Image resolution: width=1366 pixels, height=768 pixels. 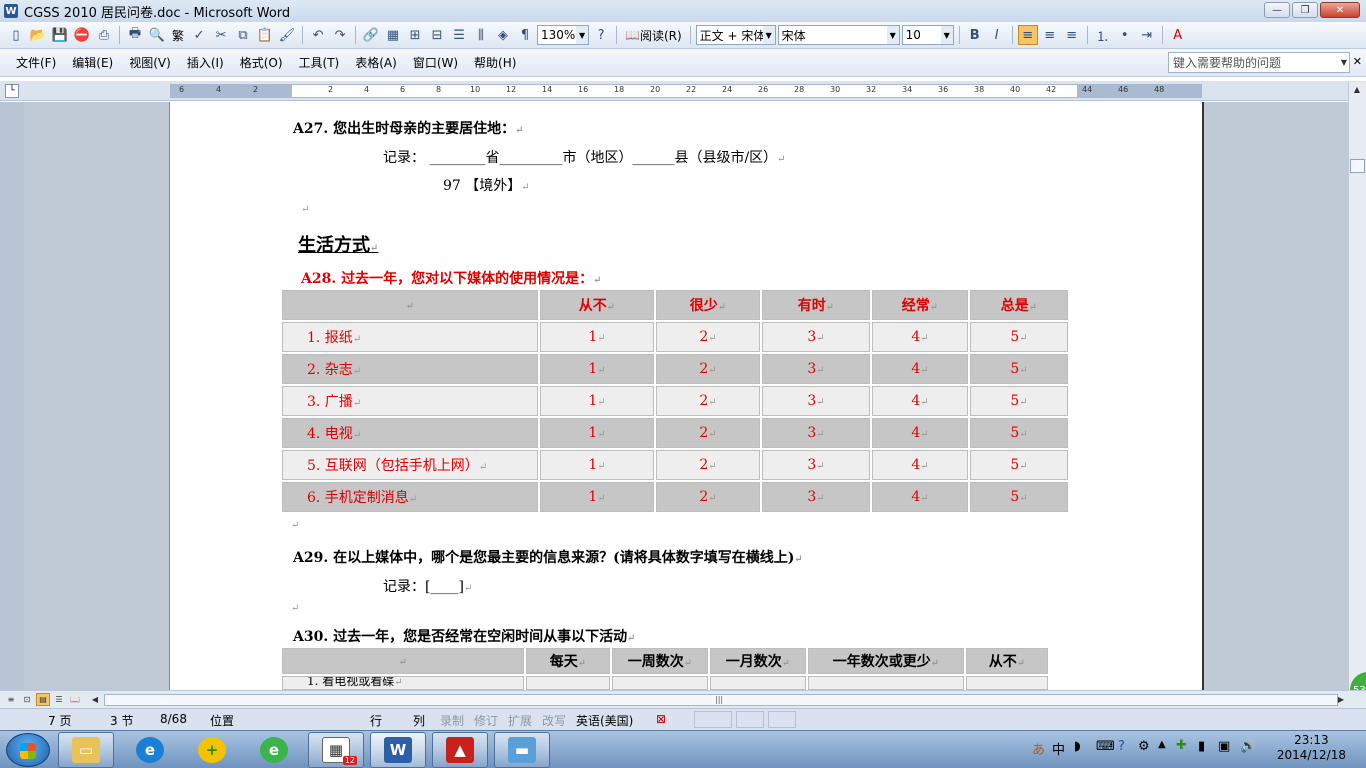 I want to click on maximize-button: ❐, so click(x=1305, y=10).